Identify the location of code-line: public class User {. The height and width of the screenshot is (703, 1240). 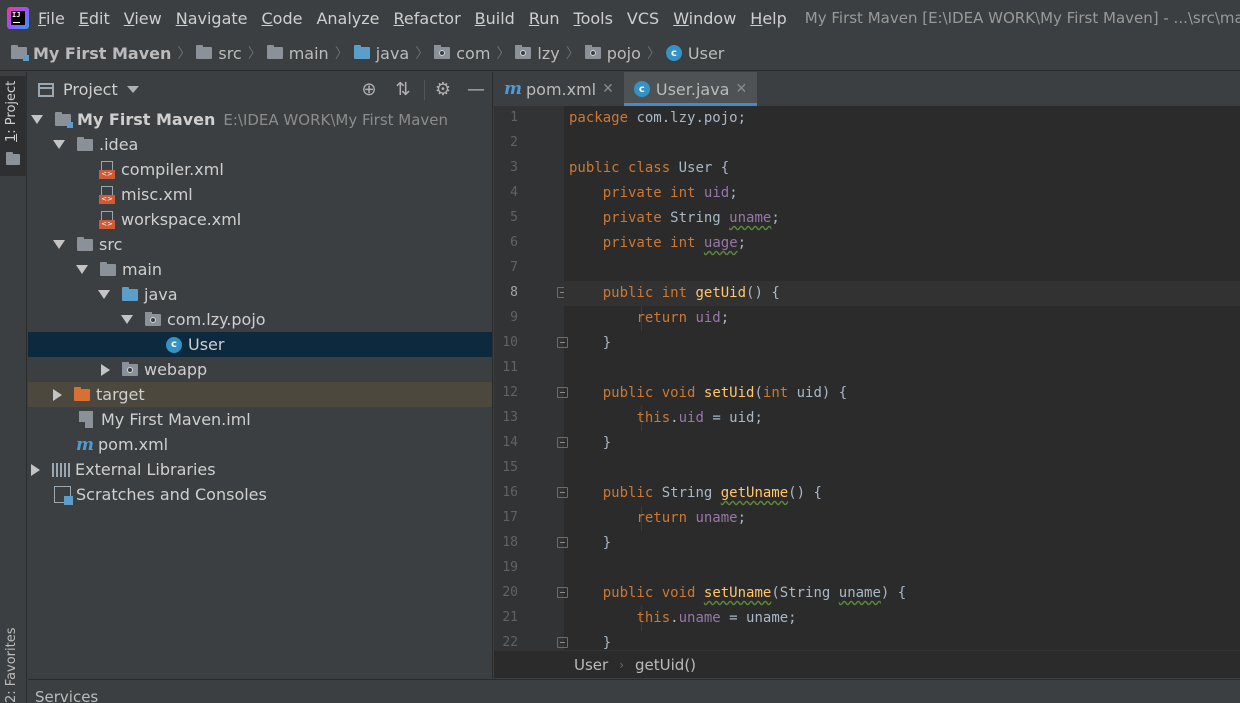
(649, 168).